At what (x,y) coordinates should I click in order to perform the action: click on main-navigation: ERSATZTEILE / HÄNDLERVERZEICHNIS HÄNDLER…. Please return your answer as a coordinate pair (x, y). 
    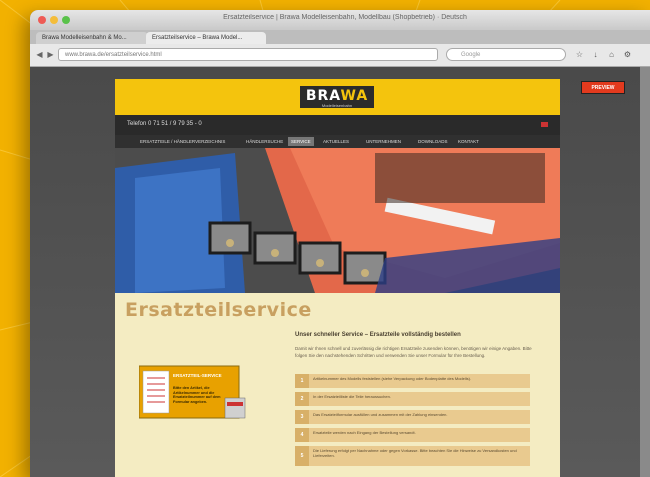
    Looking at the image, I should click on (337, 141).